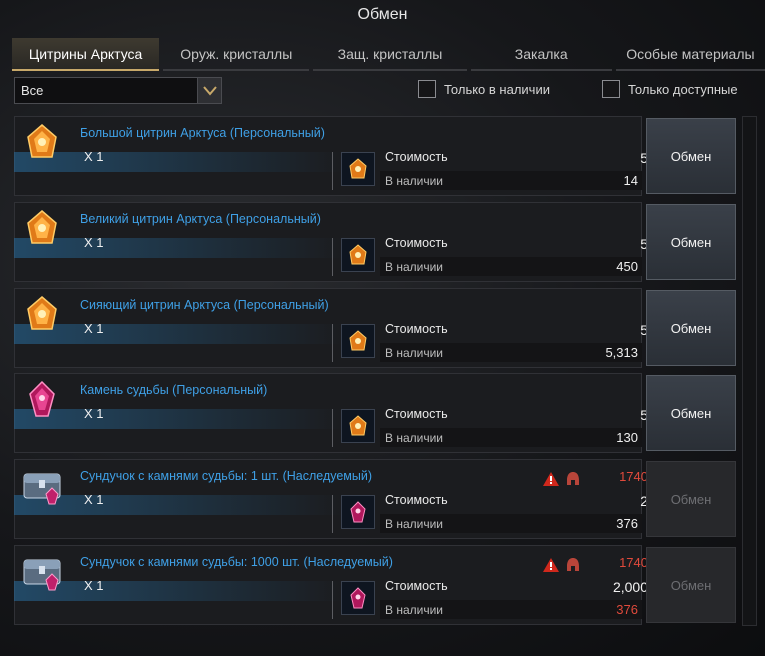 This screenshot has width=765, height=656. I want to click on tab-weapon-crystals: Оруж. кристаллы, so click(236, 54).